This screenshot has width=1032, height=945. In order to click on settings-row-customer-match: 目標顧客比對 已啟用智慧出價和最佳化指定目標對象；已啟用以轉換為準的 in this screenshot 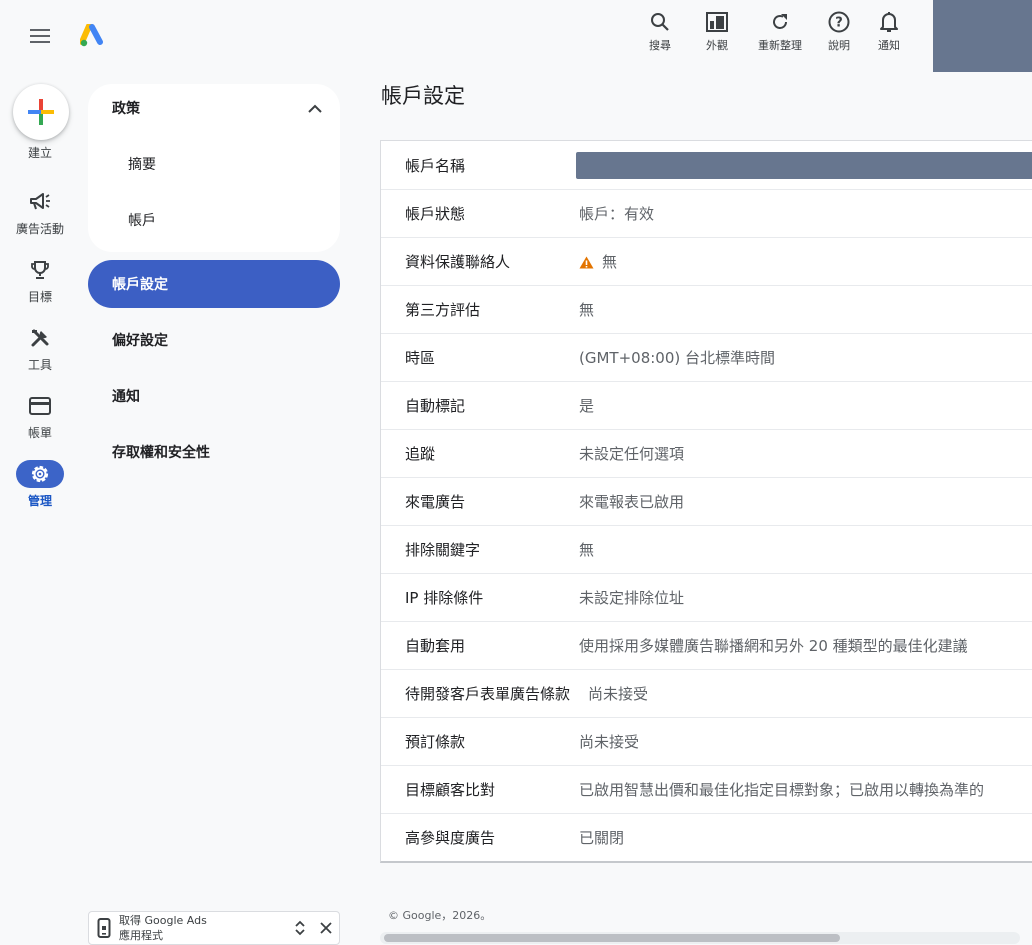, I will do `click(706, 789)`.